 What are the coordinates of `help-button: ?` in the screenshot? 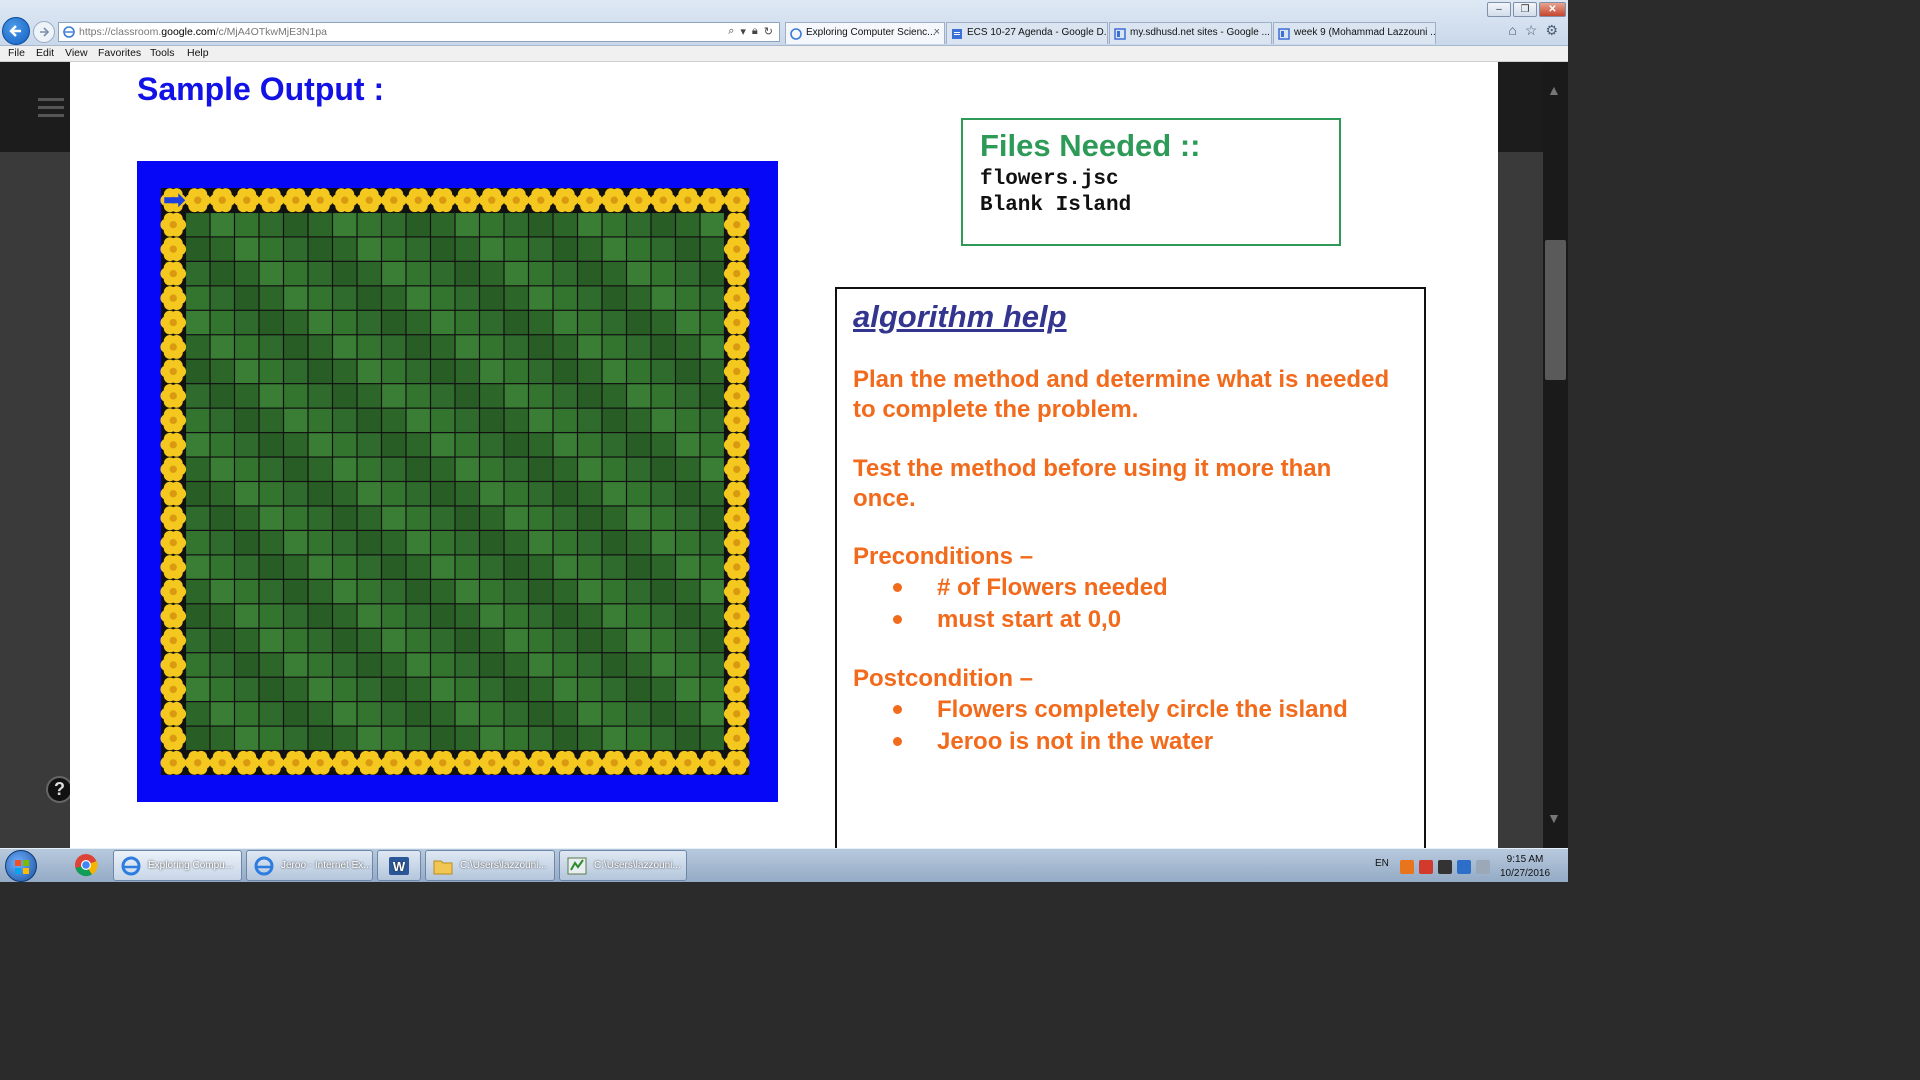 It's located at (59, 789).